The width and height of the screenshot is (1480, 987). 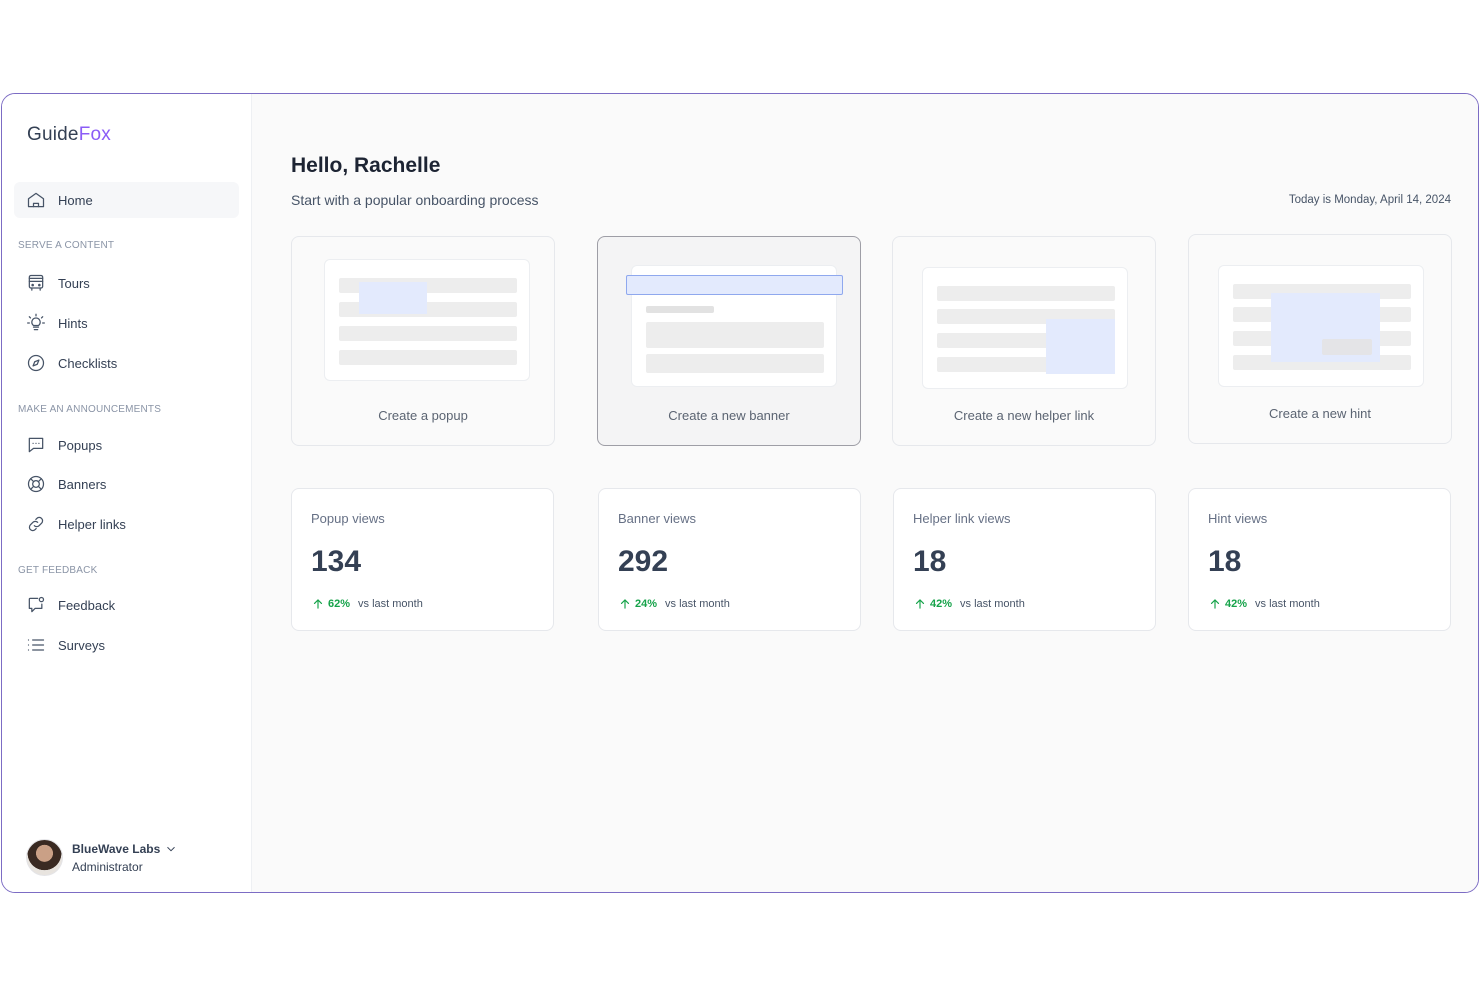 I want to click on compass-icon, so click(x=36, y=363).